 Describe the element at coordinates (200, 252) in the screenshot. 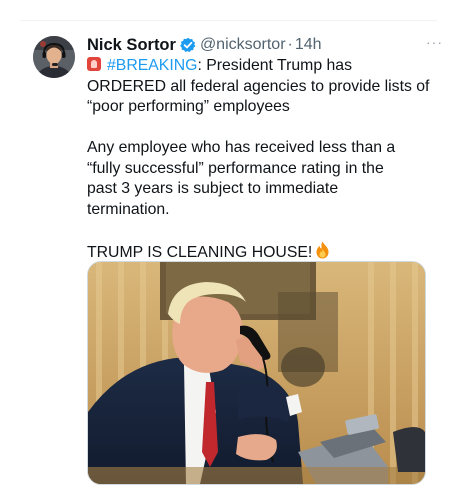

I see `tweet-line-8-text: TRUMP IS CLEANING HOUSE!` at that location.